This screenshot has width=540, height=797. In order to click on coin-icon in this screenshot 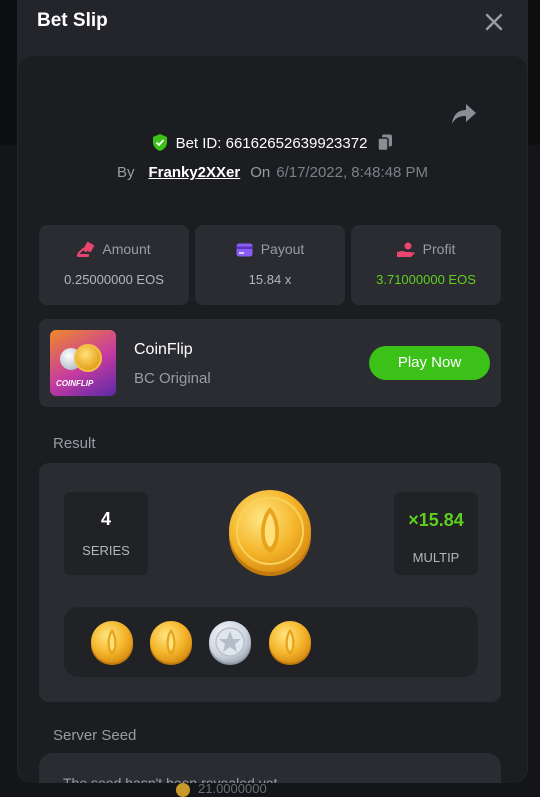, I will do `click(183, 790)`.